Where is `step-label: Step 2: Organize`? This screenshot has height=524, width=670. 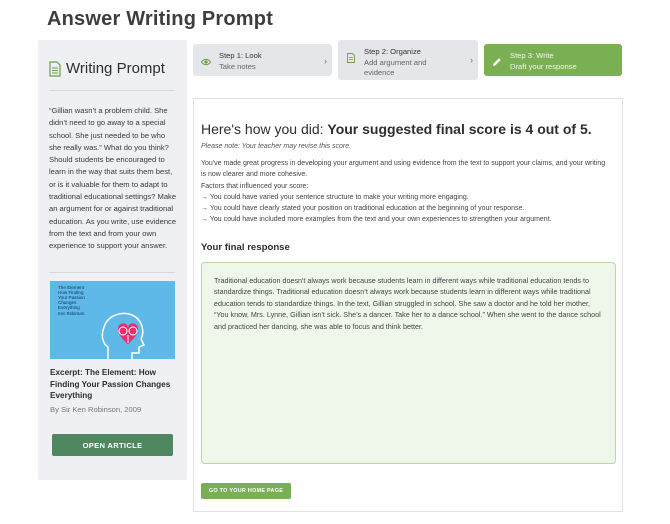 step-label: Step 2: Organize is located at coordinates (392, 51).